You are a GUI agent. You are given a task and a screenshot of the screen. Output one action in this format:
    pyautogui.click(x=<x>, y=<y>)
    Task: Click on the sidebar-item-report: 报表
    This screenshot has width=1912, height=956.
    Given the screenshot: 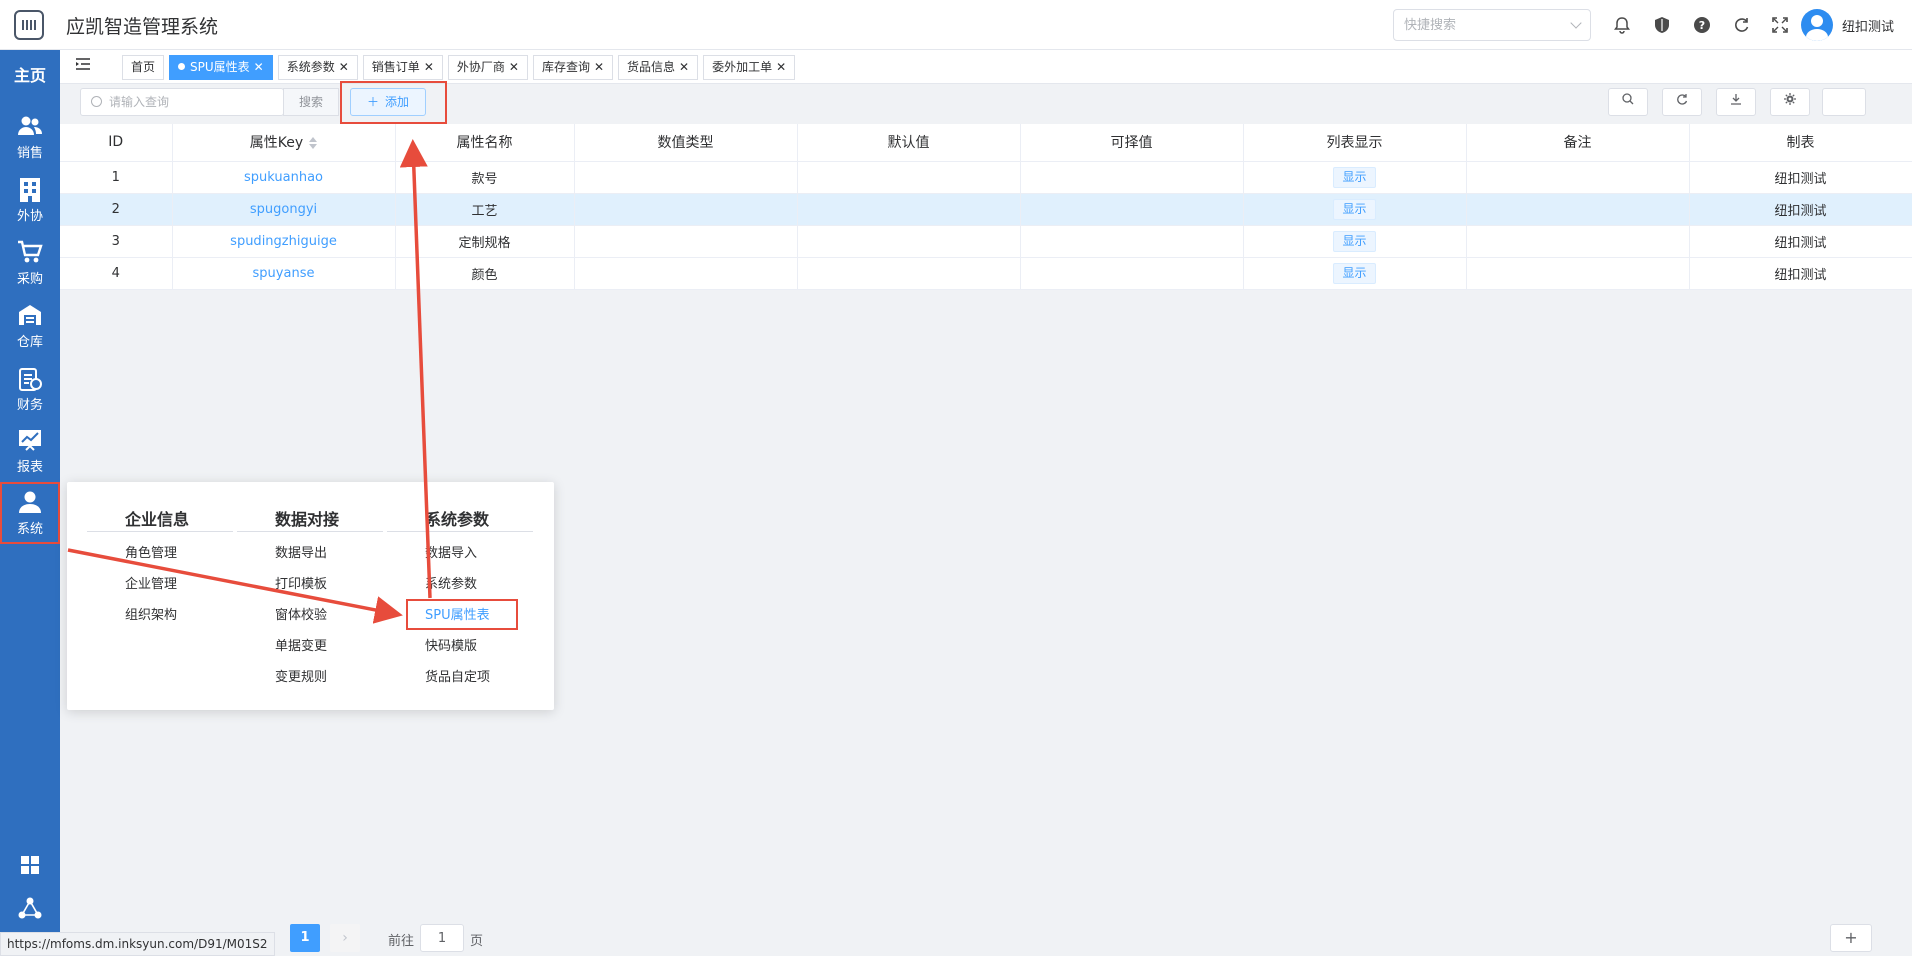 What is the action you would take?
    pyautogui.click(x=30, y=453)
    